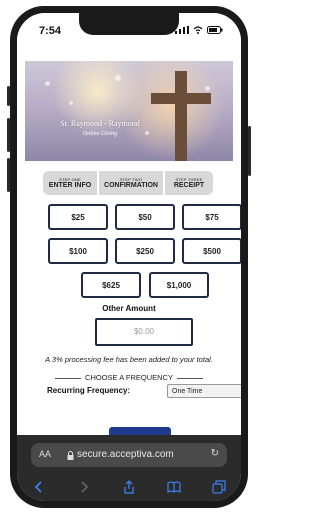  Describe the element at coordinates (129, 308) in the screenshot. I see `other-amount-label: Other Amount` at that location.